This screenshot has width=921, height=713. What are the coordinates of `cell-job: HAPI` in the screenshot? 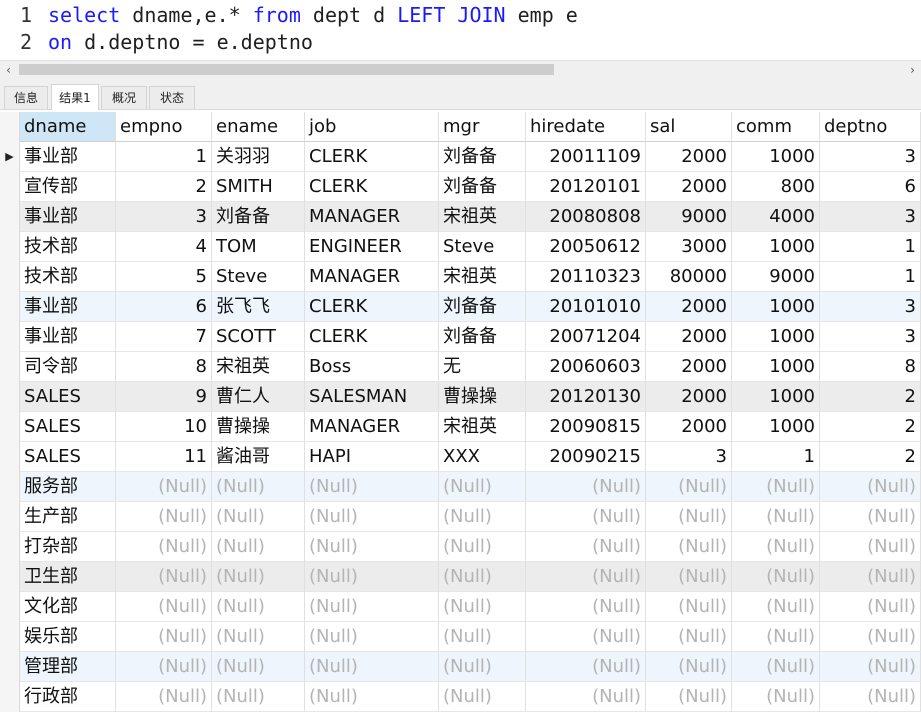 It's located at (372, 457).